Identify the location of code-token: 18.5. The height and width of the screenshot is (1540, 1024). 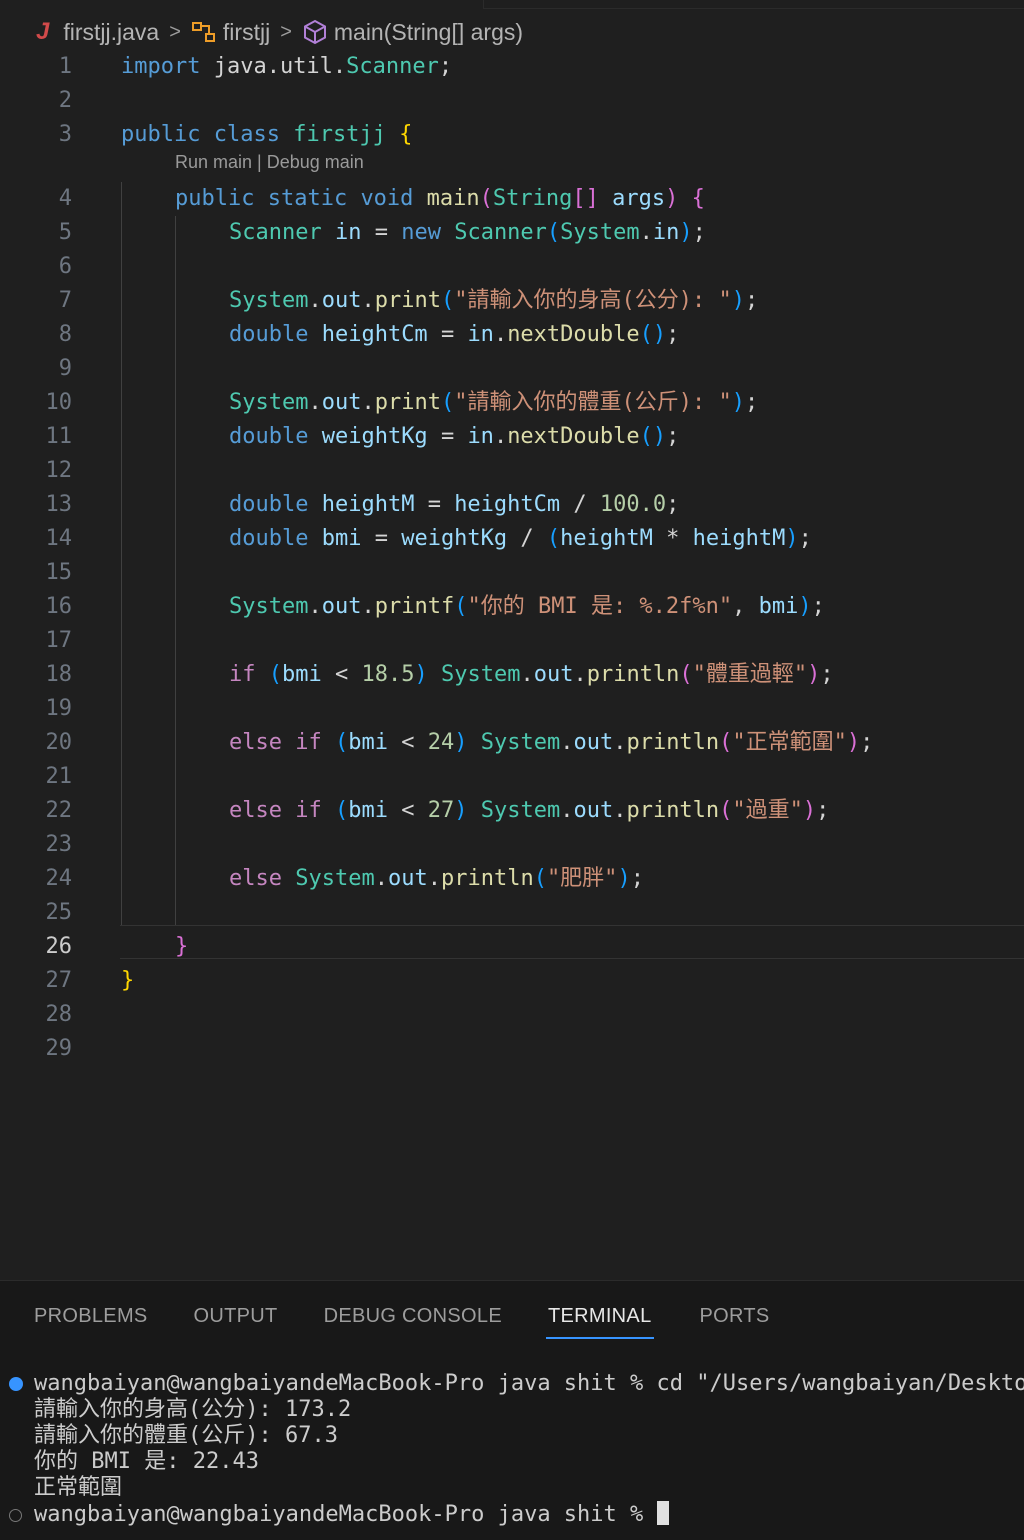
(388, 674).